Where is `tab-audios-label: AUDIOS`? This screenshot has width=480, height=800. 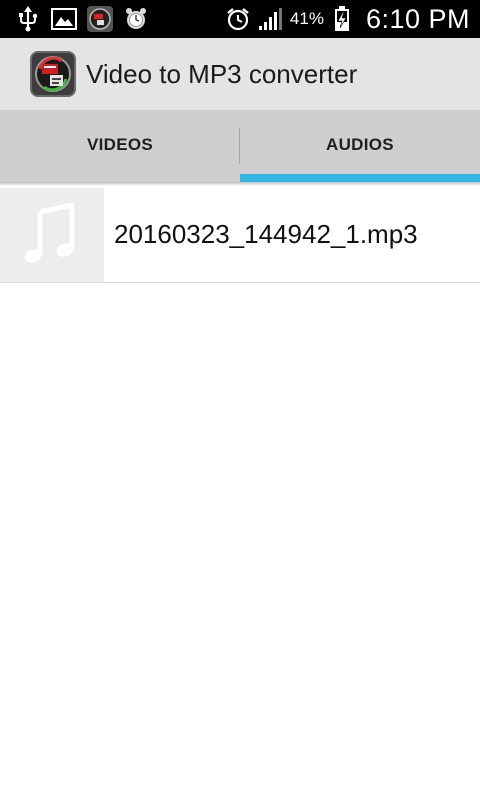
tab-audios-label: AUDIOS is located at coordinates (360, 144).